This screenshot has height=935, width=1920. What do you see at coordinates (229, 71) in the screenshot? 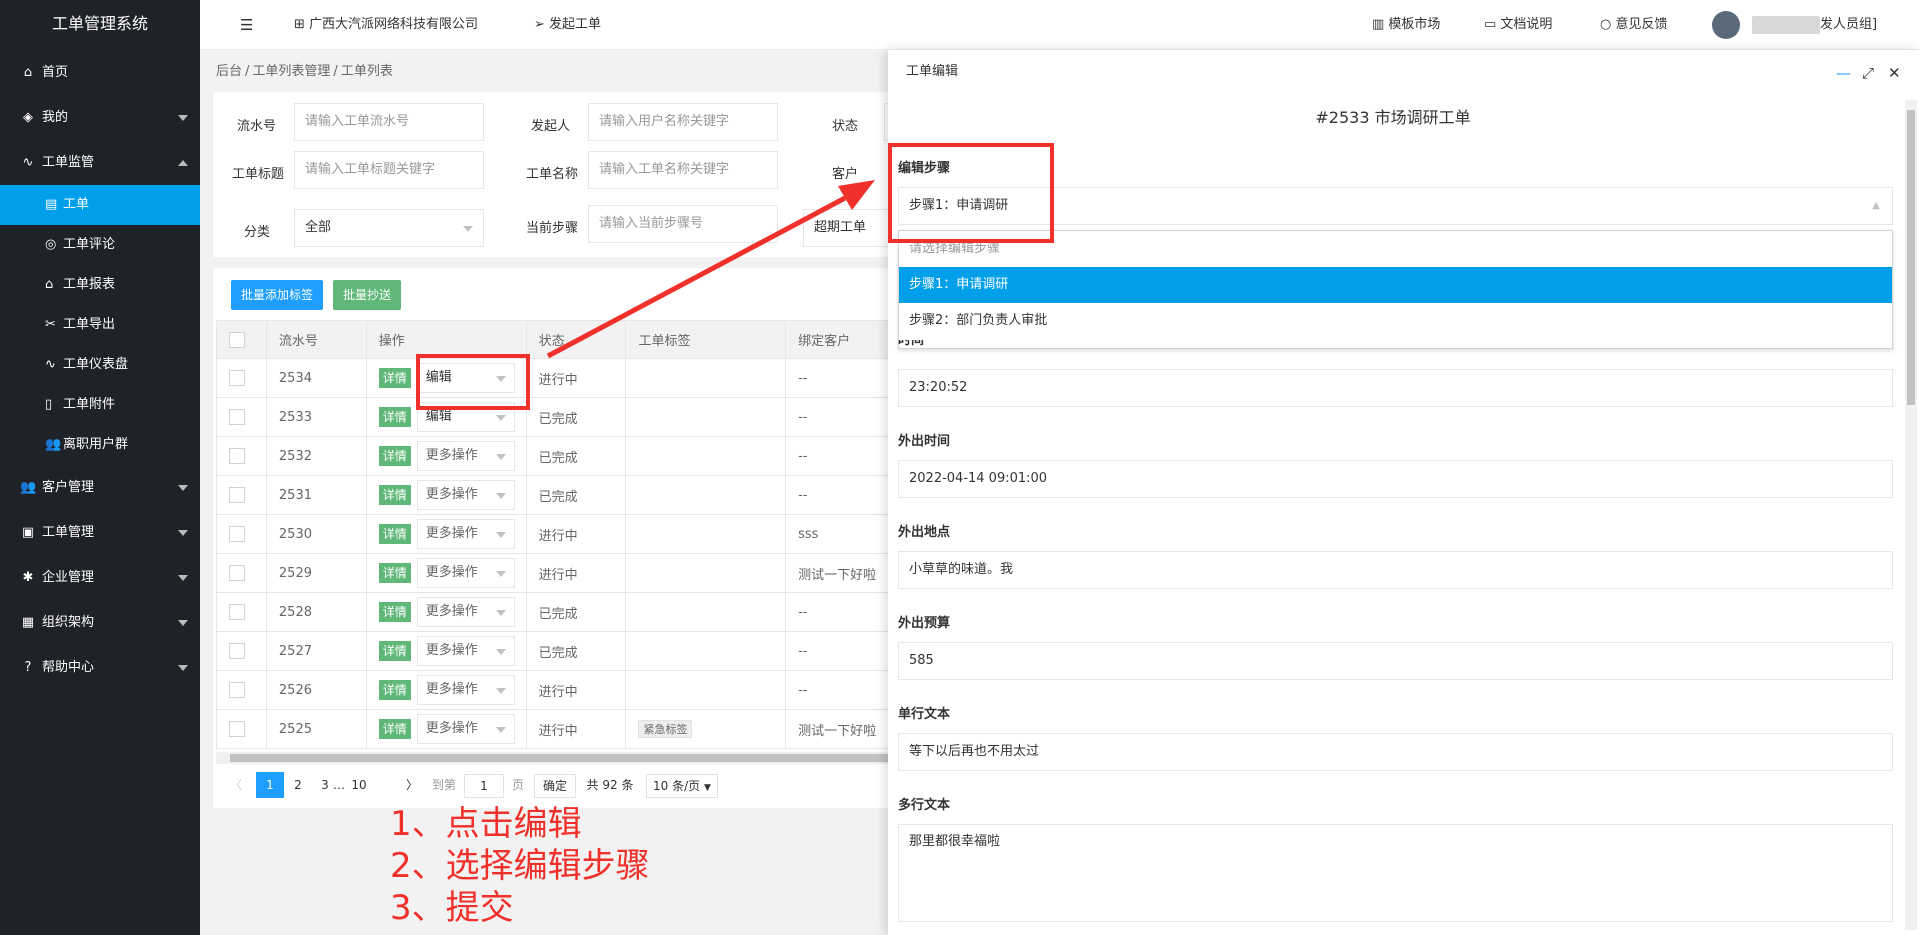
I see `breadcrumb-item: 后台` at bounding box center [229, 71].